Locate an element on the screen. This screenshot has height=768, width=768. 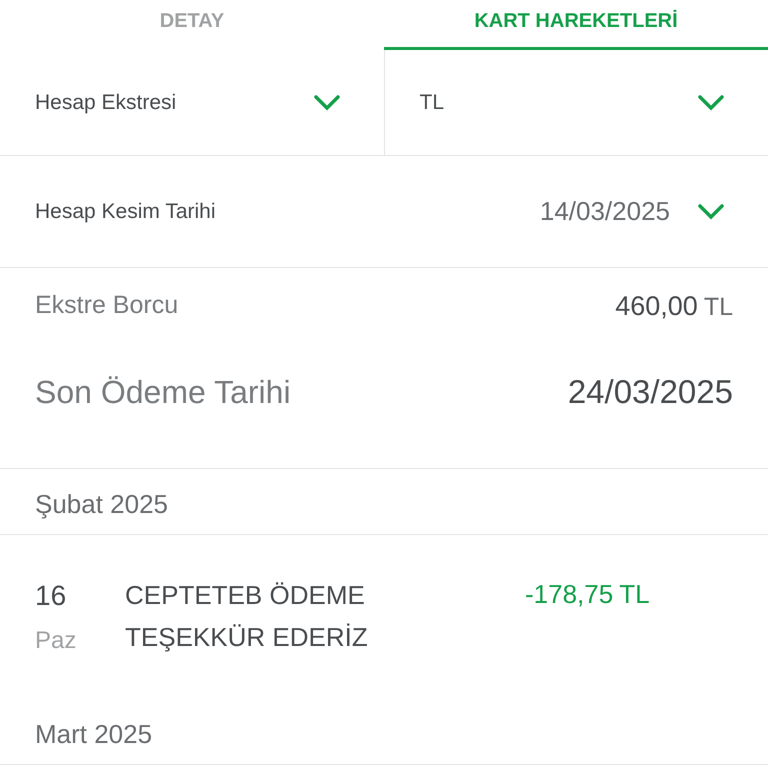
dropdown-value: Hesap Ekstresi is located at coordinates (105, 103).